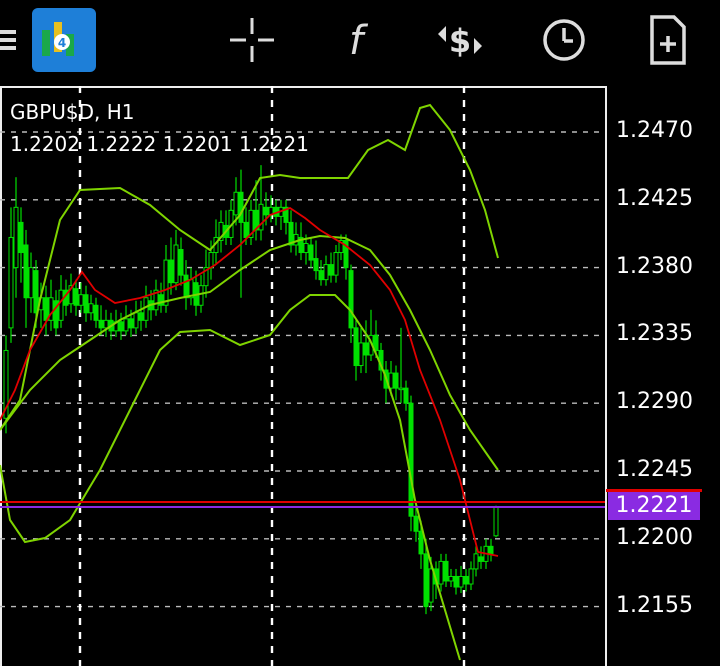 The width and height of the screenshot is (720, 666). Describe the element at coordinates (252, 40) in the screenshot. I see `crosshair-icon` at that location.